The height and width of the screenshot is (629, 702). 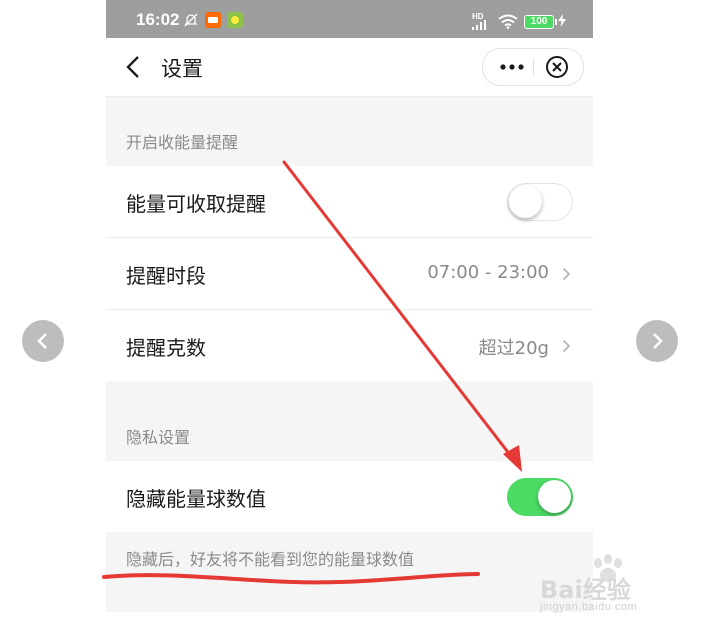 What do you see at coordinates (133, 67) in the screenshot?
I see `back-arrow-icon` at bounding box center [133, 67].